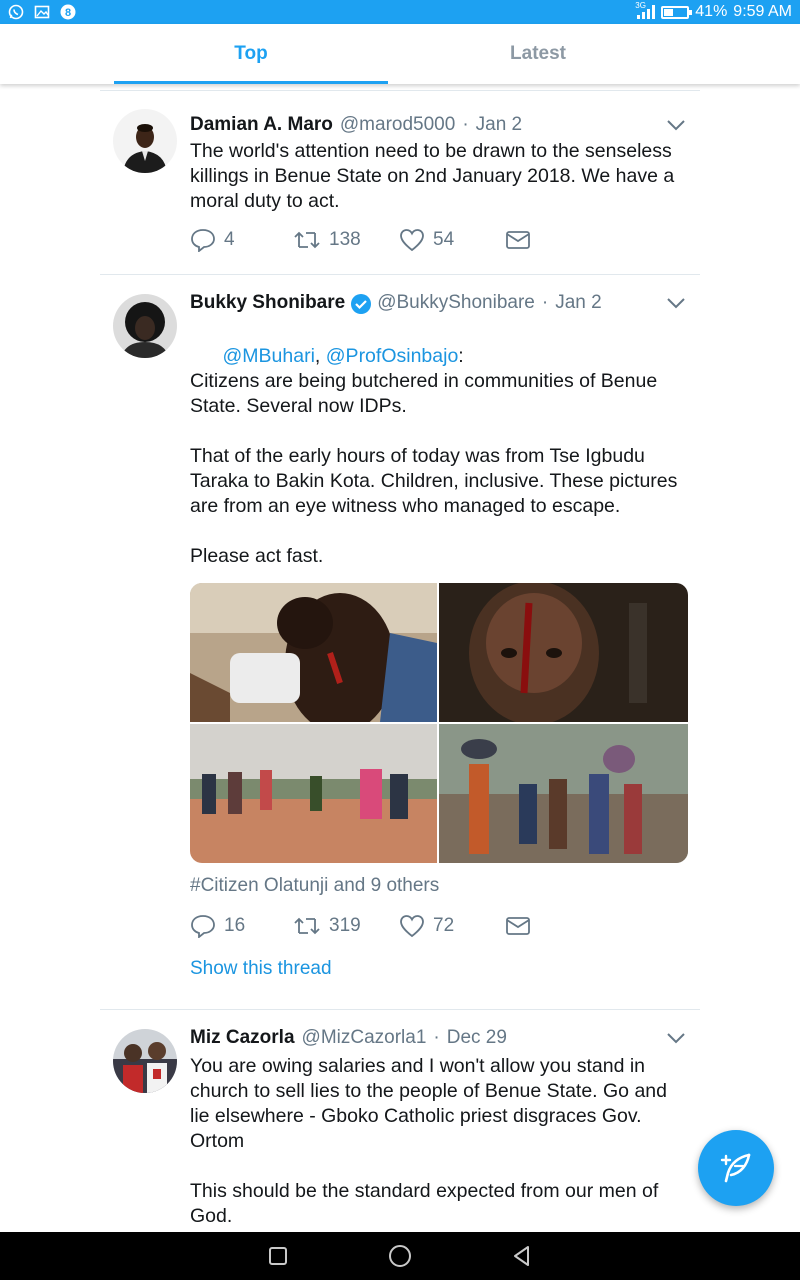  What do you see at coordinates (640, 5) in the screenshot?
I see `network-type: 3G` at bounding box center [640, 5].